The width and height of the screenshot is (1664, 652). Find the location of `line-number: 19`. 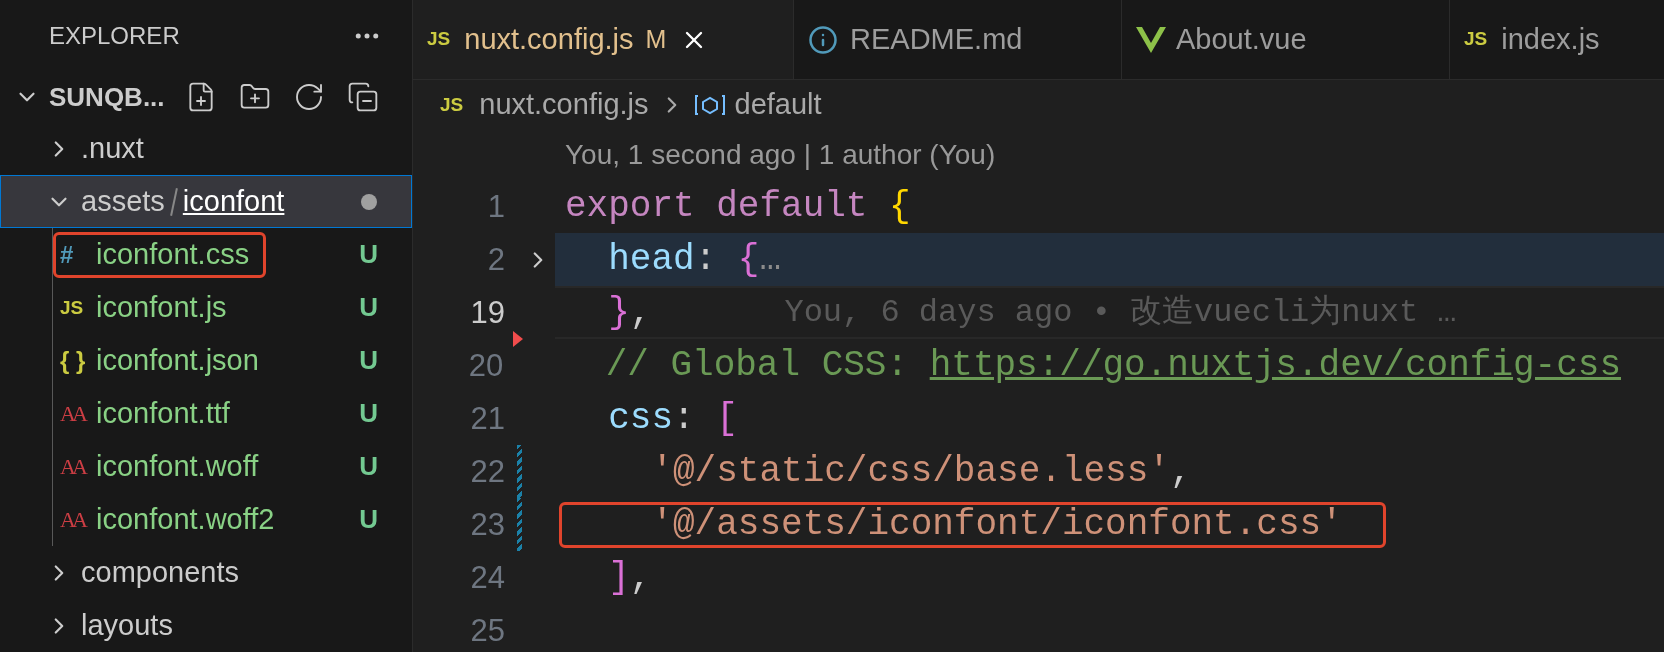

line-number: 19 is located at coordinates (487, 313).